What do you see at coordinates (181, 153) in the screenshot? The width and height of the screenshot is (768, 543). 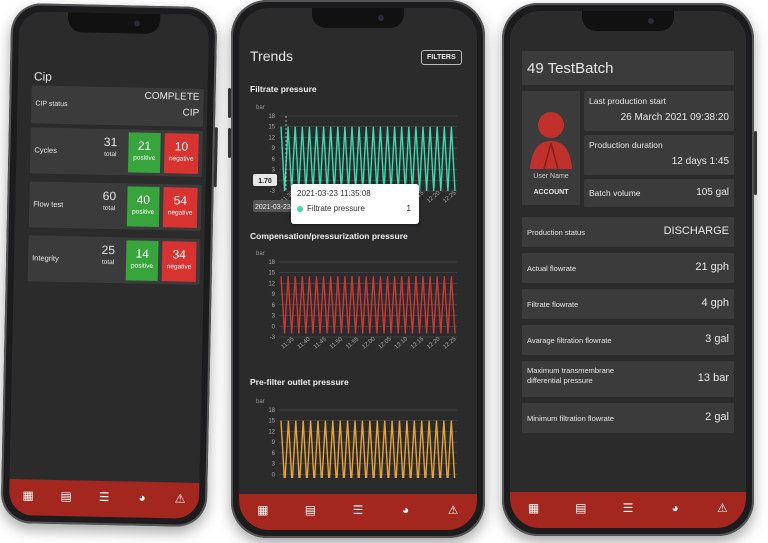 I see `negative-badge: 10 negative` at bounding box center [181, 153].